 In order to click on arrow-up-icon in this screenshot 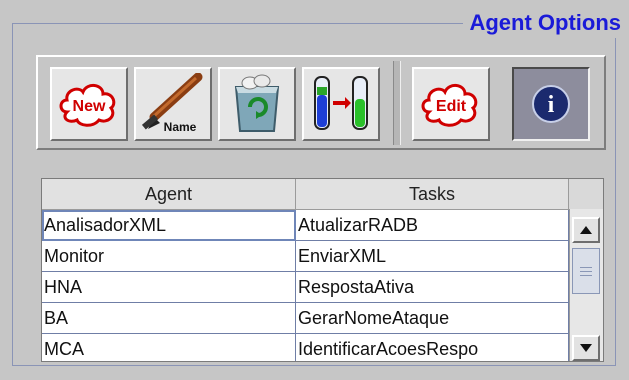, I will do `click(586, 230)`.